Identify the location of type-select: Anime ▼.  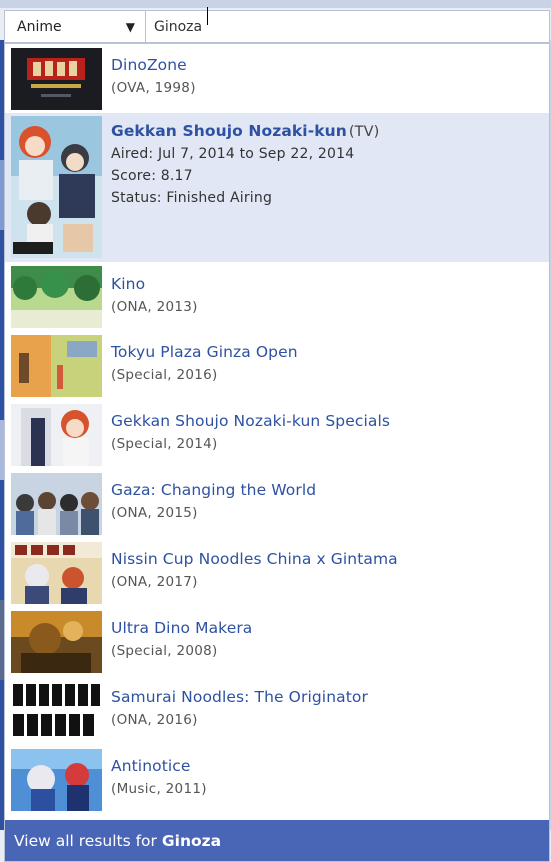
(75, 26).